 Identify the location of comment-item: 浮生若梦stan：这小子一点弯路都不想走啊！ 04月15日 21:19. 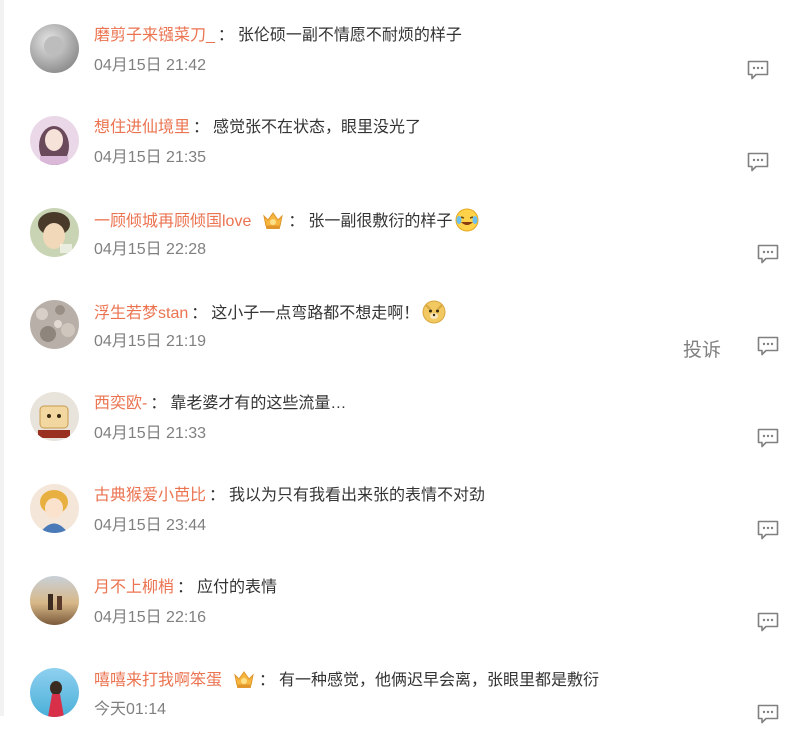
(398, 322).